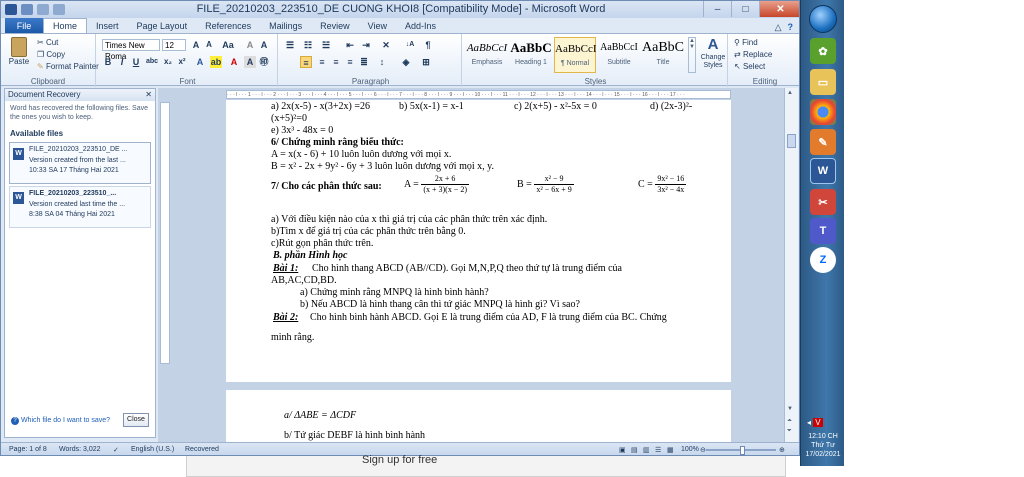 This screenshot has width=1024, height=477. I want to click on replace-button: ⇄ Replace, so click(753, 54).